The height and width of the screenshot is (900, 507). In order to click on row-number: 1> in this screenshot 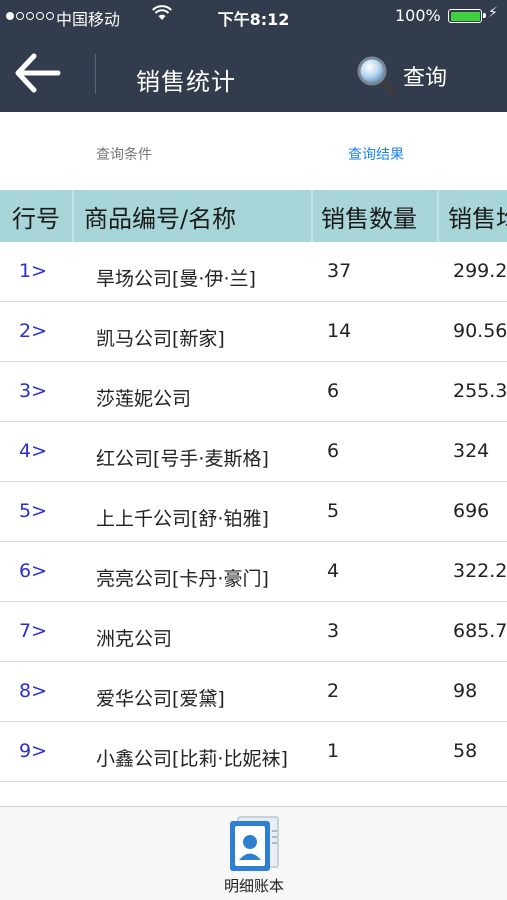, I will do `click(33, 271)`.